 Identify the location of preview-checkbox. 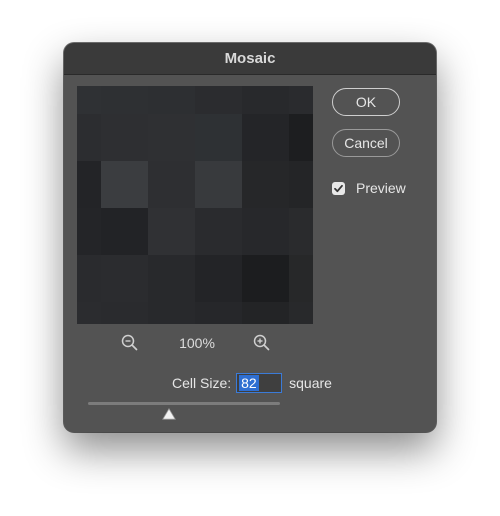
(338, 188).